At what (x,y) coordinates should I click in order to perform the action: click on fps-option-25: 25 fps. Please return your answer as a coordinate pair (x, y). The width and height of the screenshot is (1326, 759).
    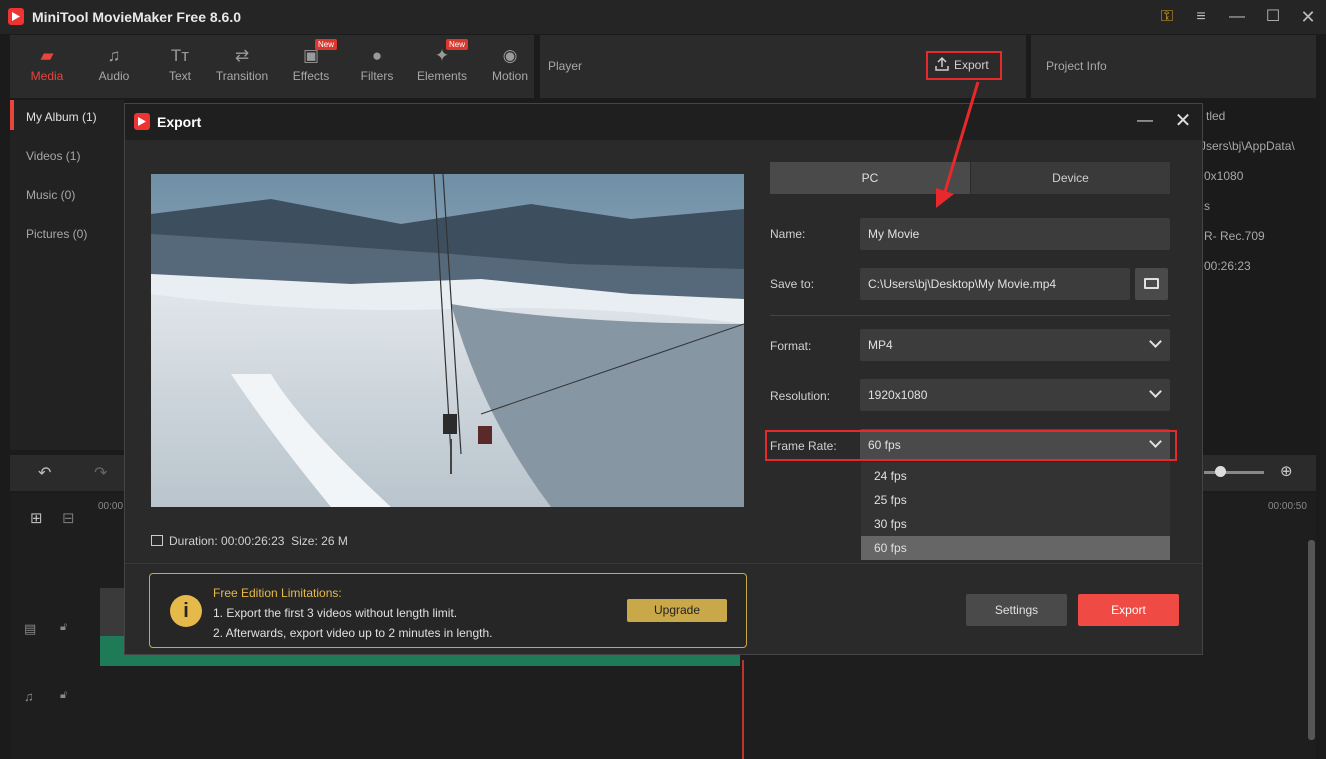
    Looking at the image, I should click on (1015, 500).